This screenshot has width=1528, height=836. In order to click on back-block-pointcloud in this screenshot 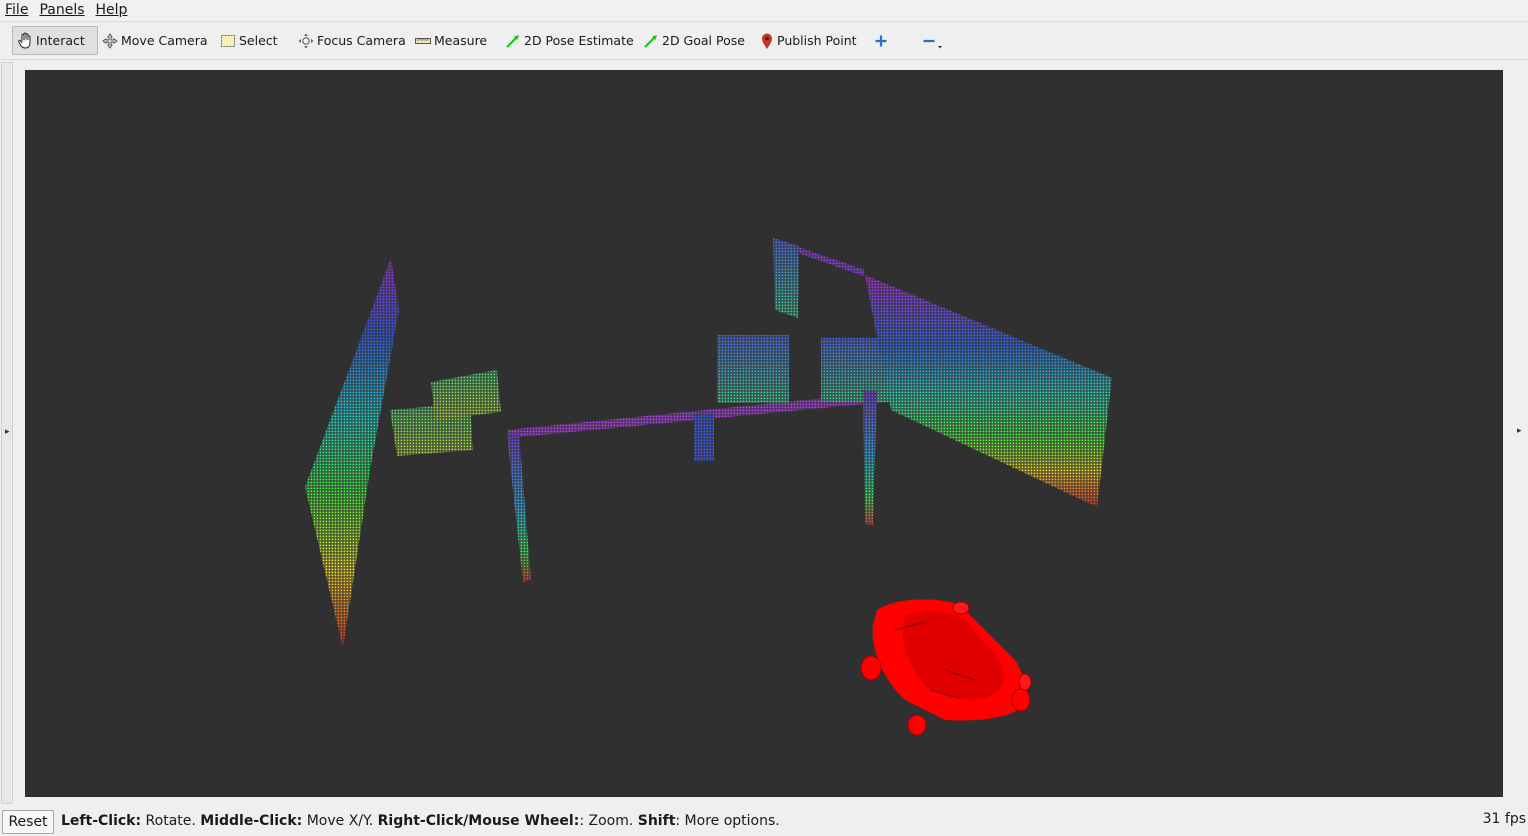, I will do `click(753, 369)`.